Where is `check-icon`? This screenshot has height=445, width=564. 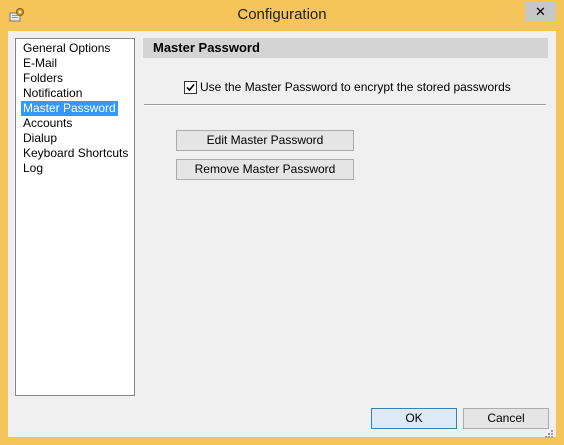 check-icon is located at coordinates (190, 87).